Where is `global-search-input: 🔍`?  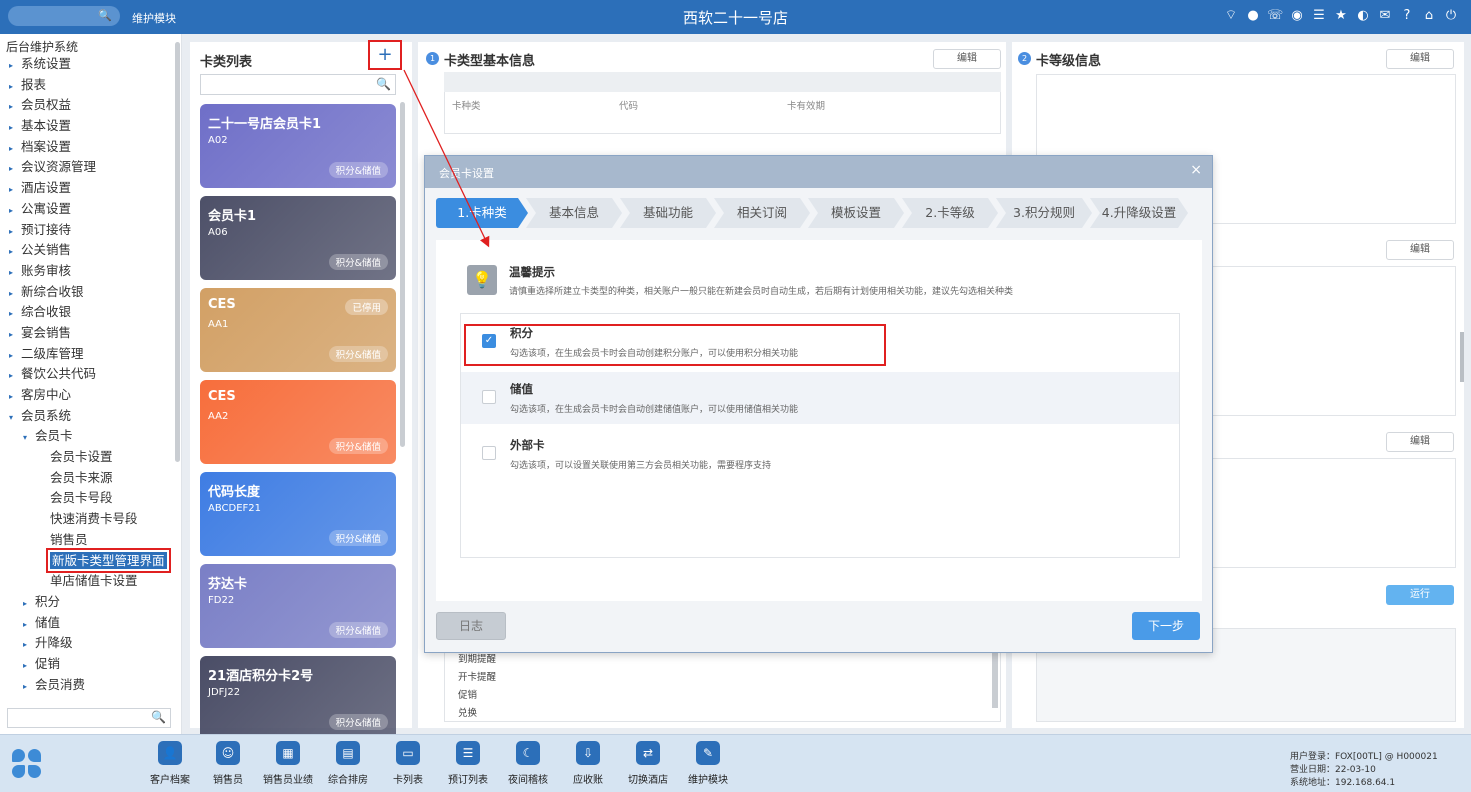 global-search-input: 🔍 is located at coordinates (64, 16).